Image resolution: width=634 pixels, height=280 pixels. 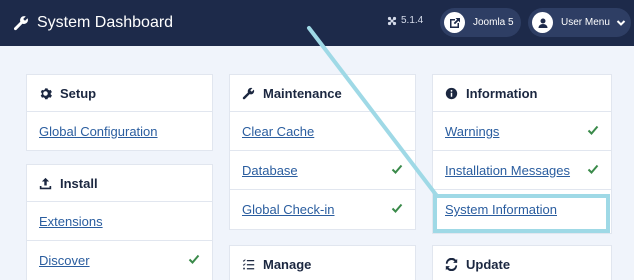 What do you see at coordinates (45, 183) in the screenshot?
I see `upload-icon` at bounding box center [45, 183].